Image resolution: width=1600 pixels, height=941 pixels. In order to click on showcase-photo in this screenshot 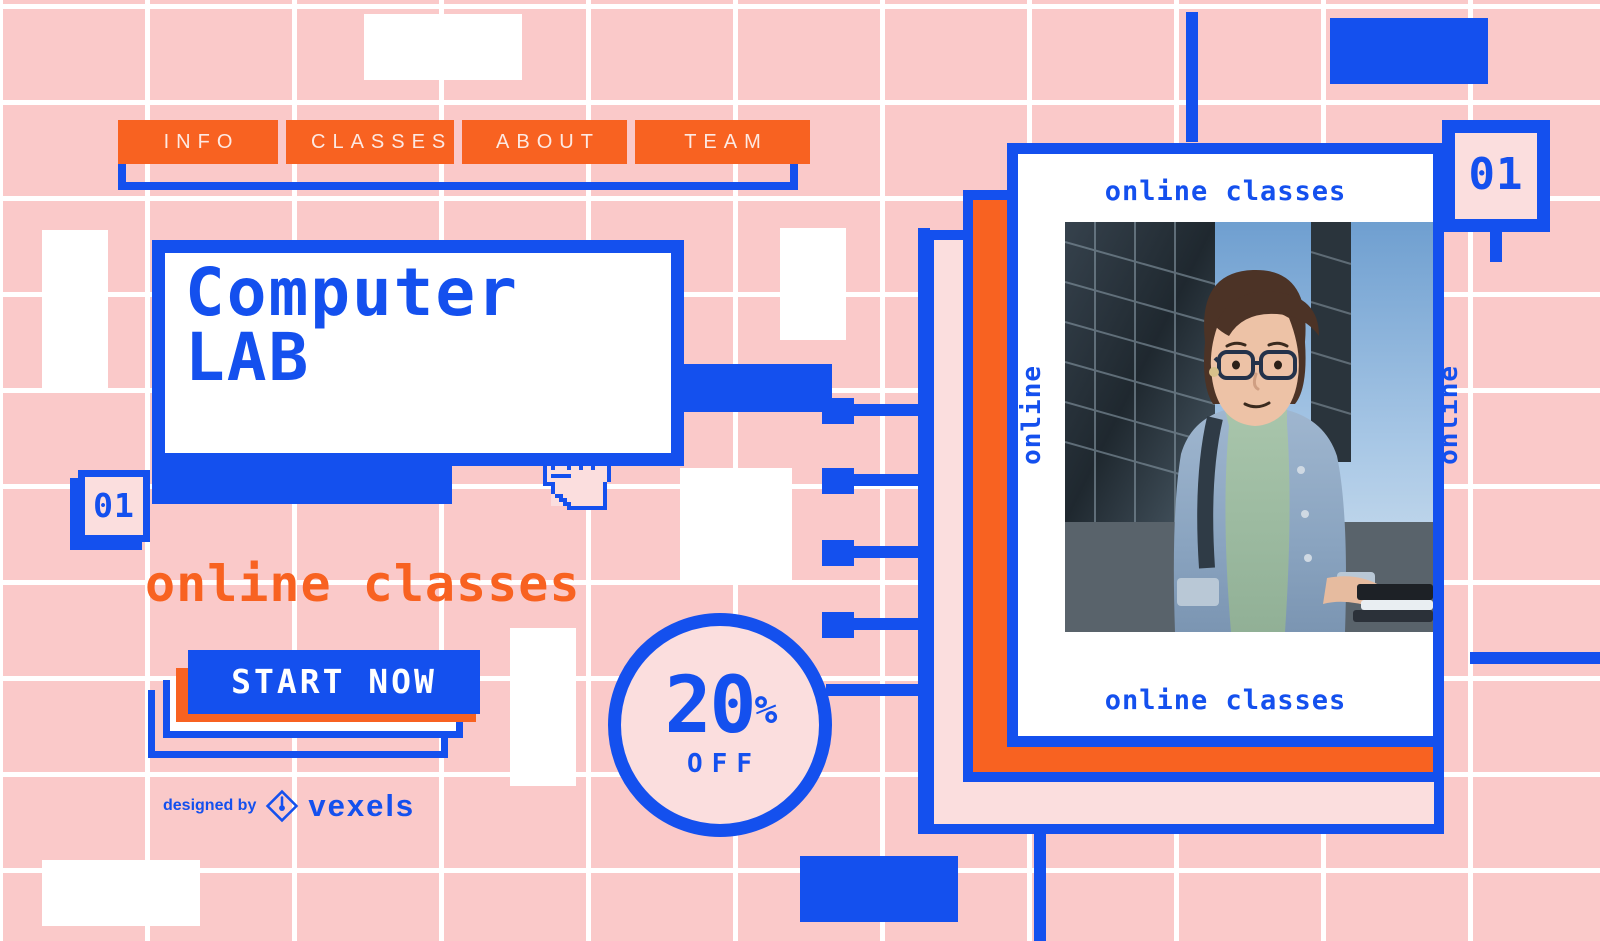, I will do `click(1249, 427)`.